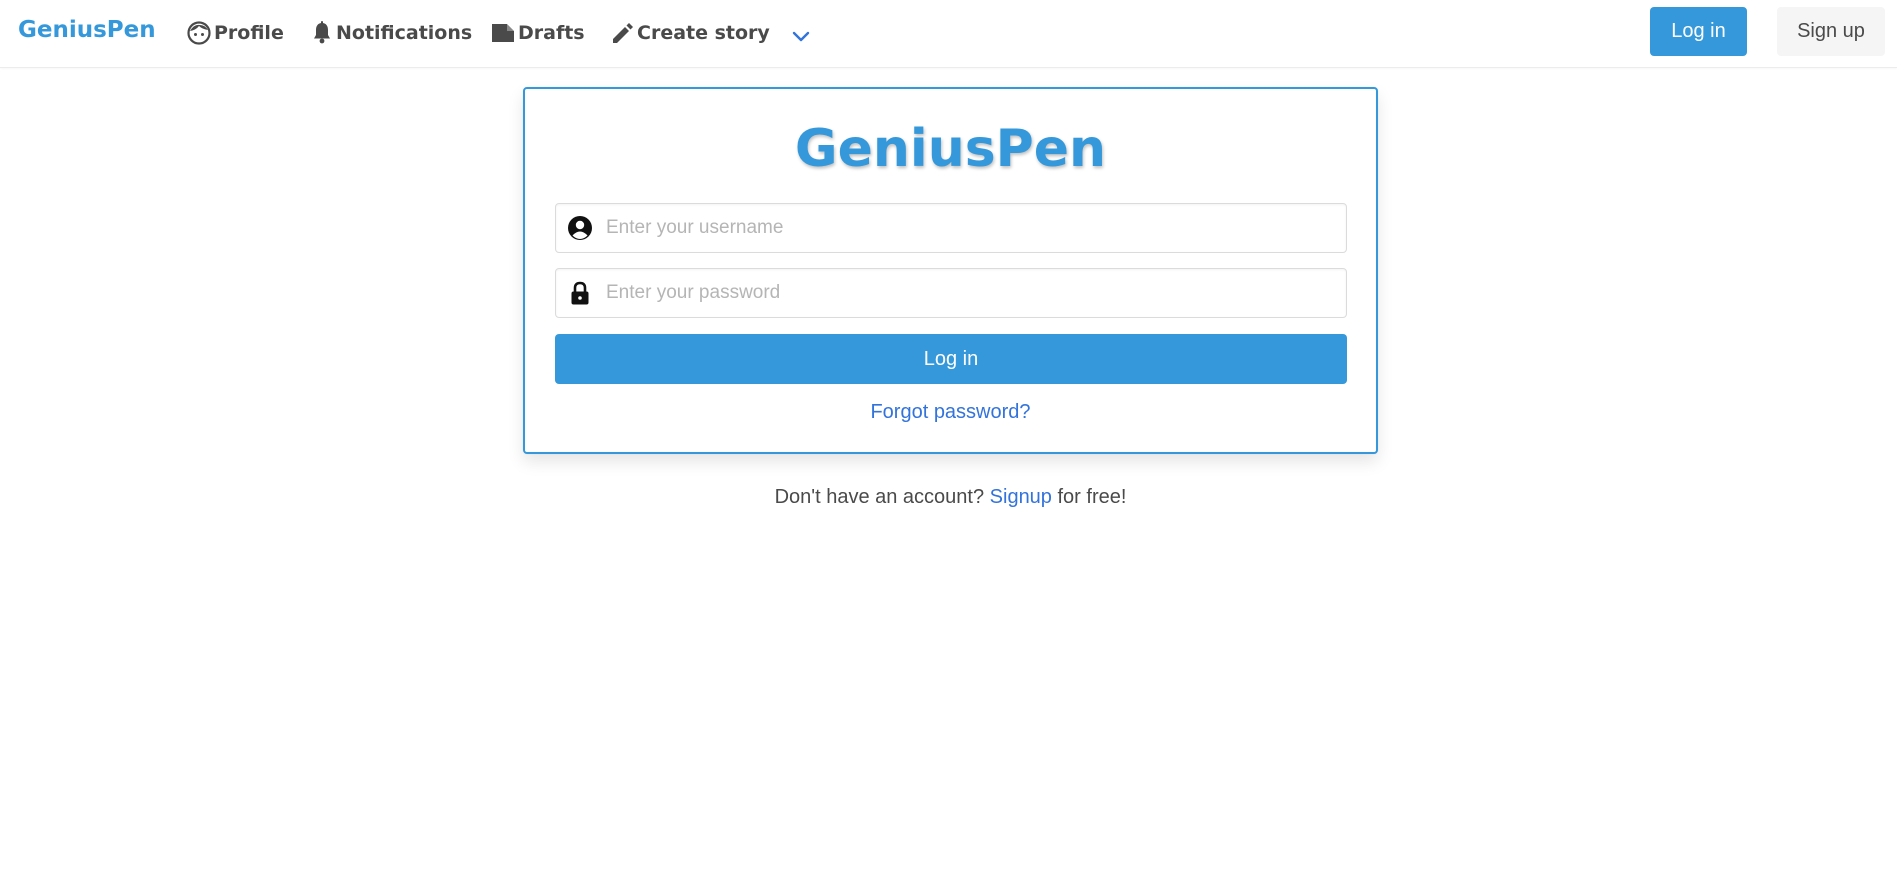 This screenshot has width=1897, height=872. I want to click on face-icon, so click(200, 33).